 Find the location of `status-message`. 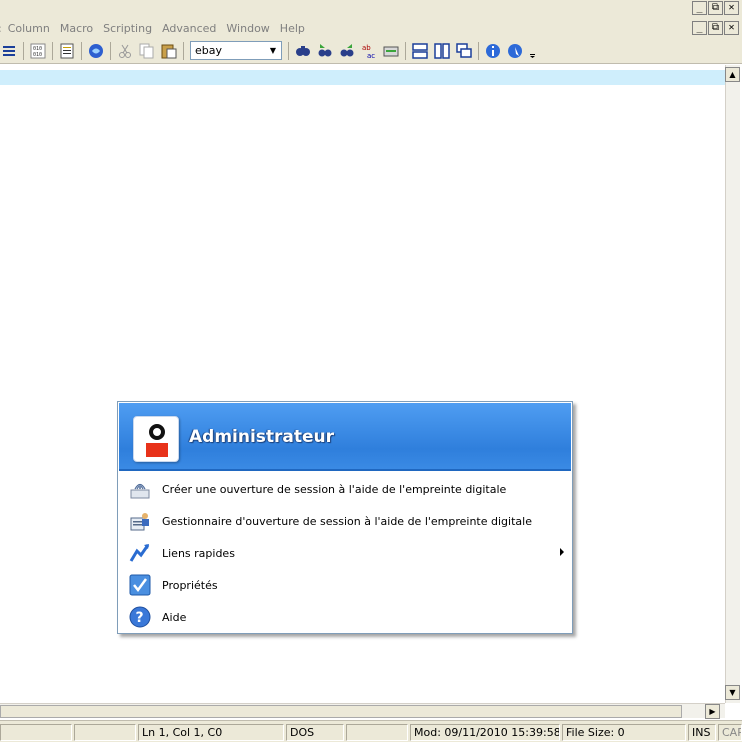

status-message is located at coordinates (36, 732).